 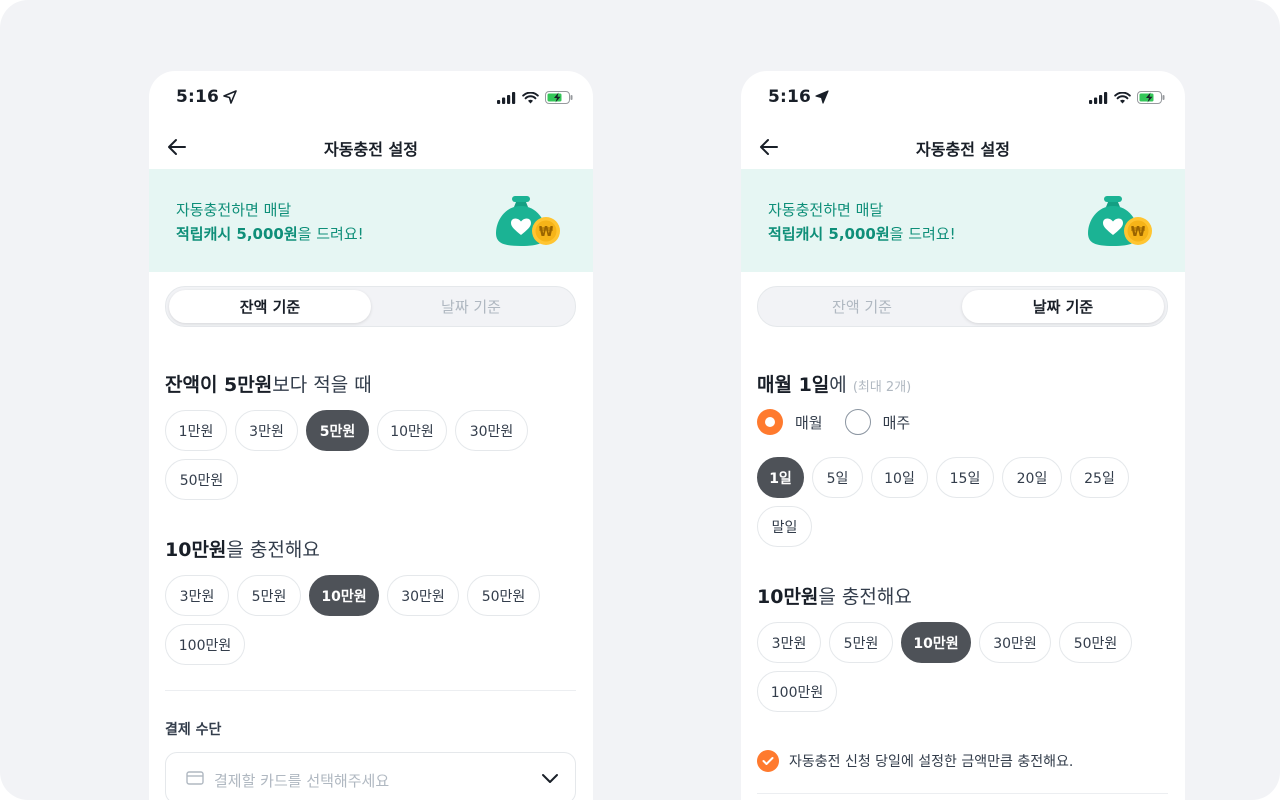 What do you see at coordinates (784, 526) in the screenshot?
I see `day-chip-last: 말일` at bounding box center [784, 526].